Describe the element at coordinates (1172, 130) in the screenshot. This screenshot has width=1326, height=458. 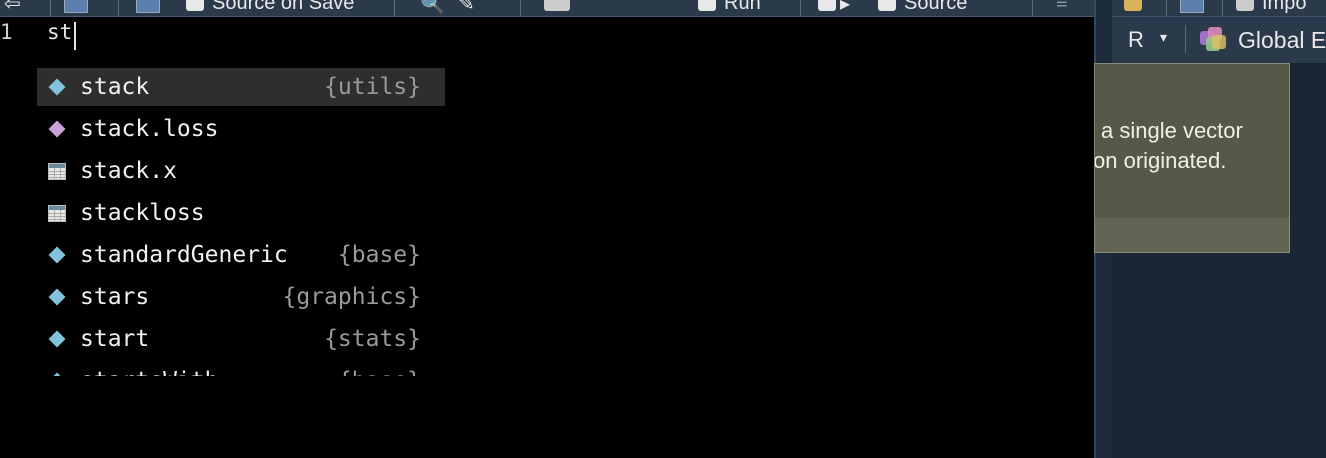
I see `tooltip-line-1: a single vector` at that location.